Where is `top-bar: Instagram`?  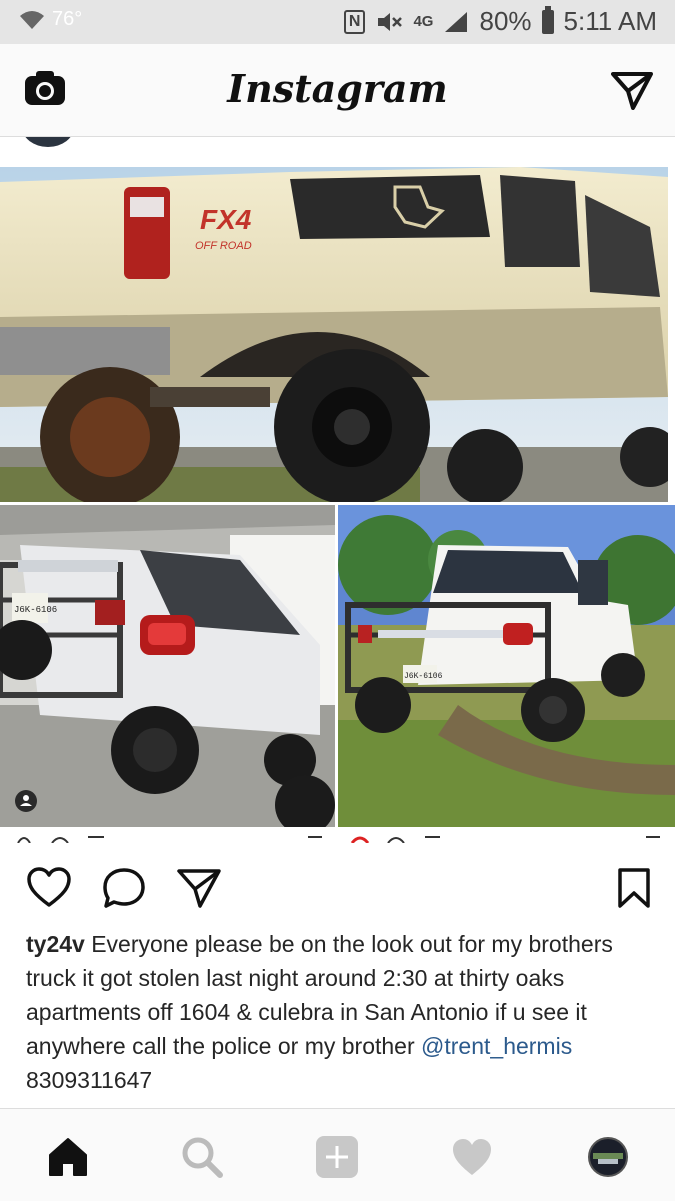
top-bar: Instagram is located at coordinates (337, 90).